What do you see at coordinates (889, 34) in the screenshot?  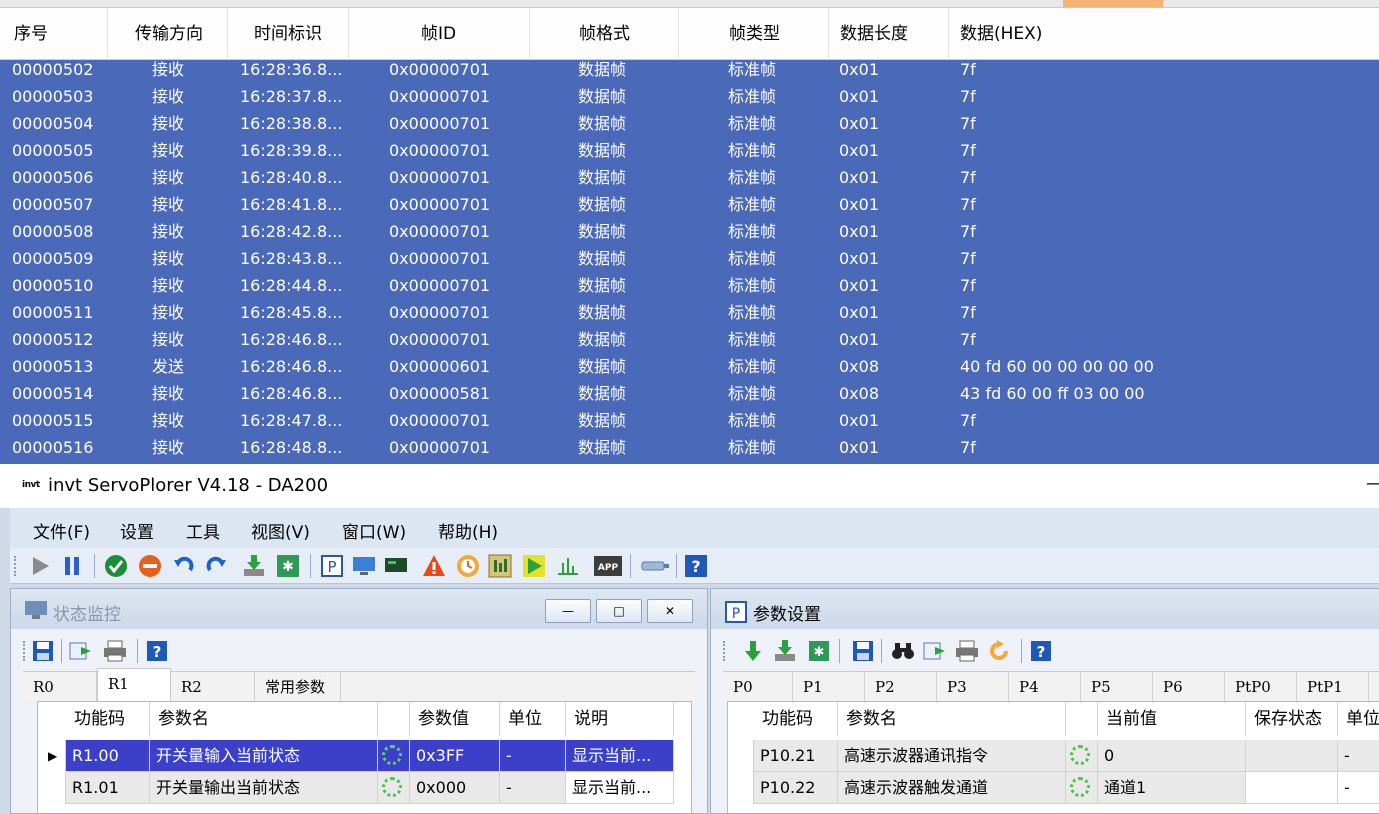 I see `col-header-data-length: 数据长度` at bounding box center [889, 34].